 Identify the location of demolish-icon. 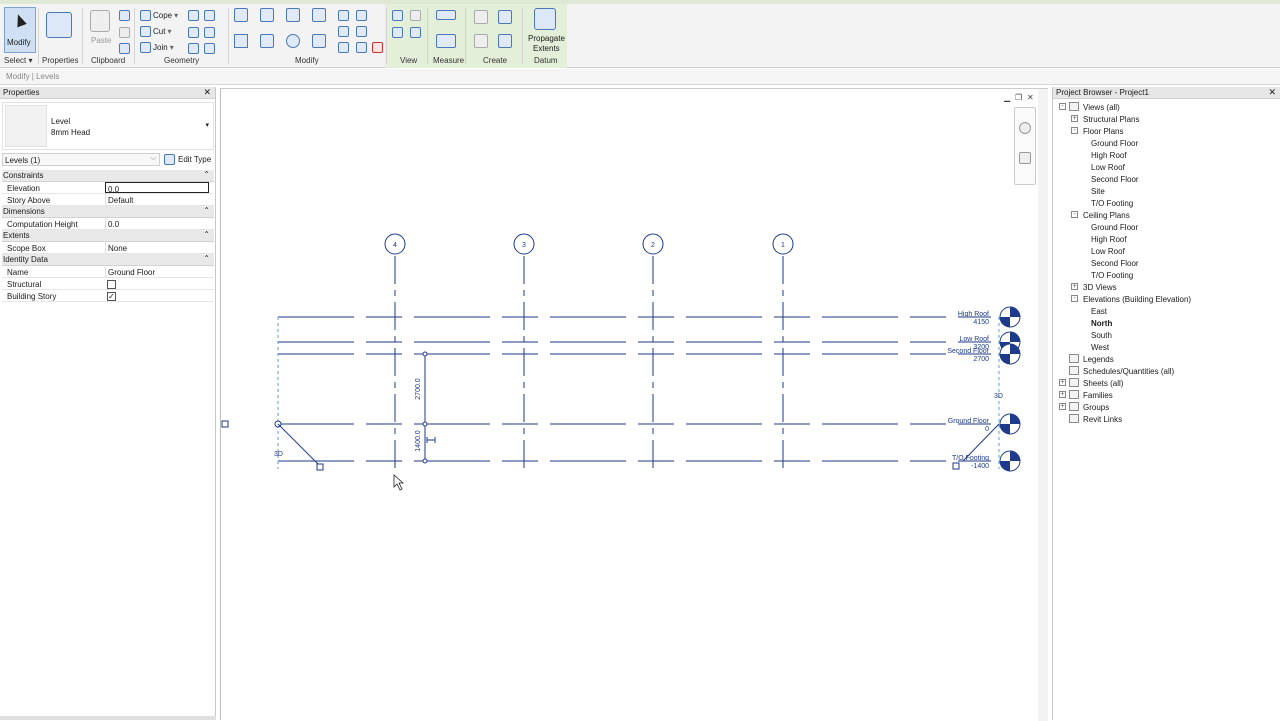
(193, 32).